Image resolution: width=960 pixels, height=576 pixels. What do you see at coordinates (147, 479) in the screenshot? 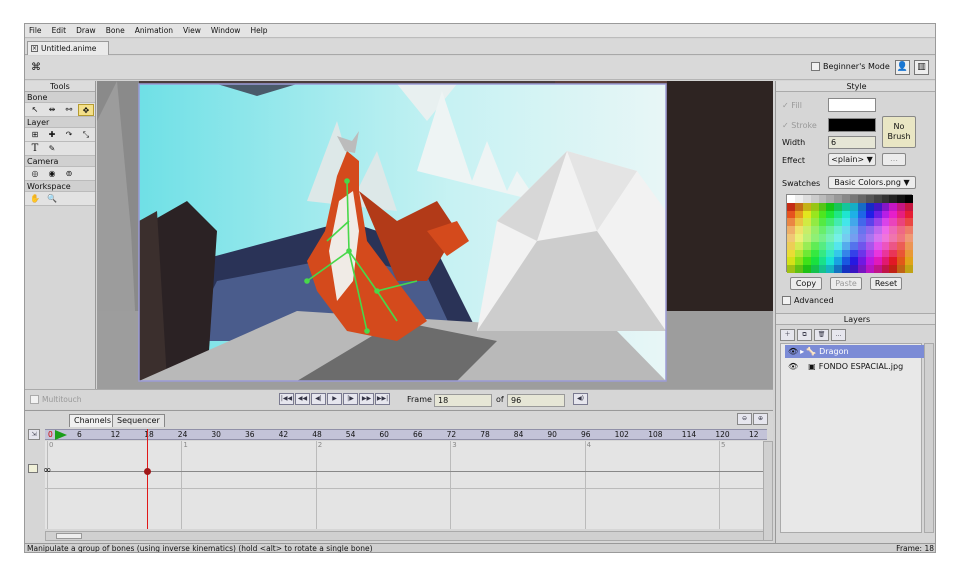
I see `playhead-line` at bounding box center [147, 479].